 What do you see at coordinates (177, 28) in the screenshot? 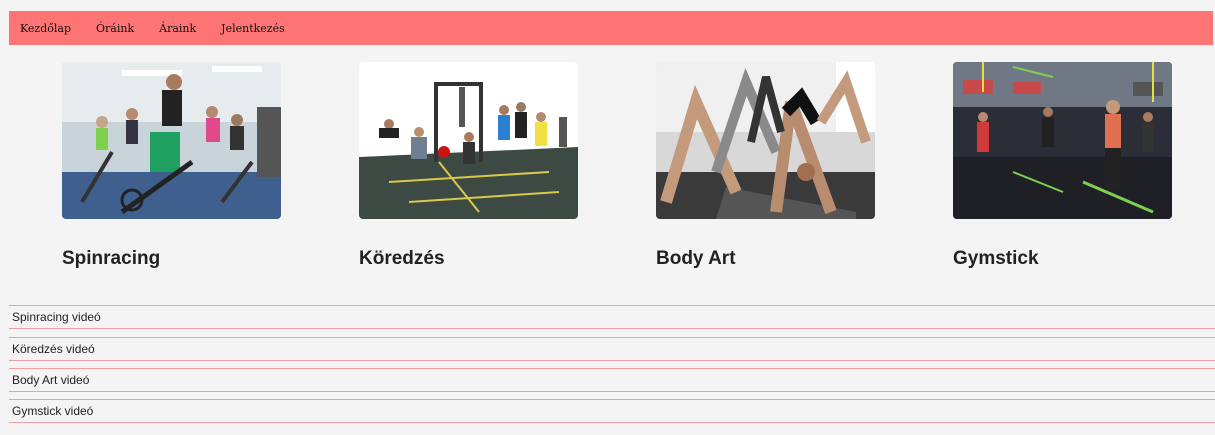
I see `nav-link-prices: Áraink` at bounding box center [177, 28].